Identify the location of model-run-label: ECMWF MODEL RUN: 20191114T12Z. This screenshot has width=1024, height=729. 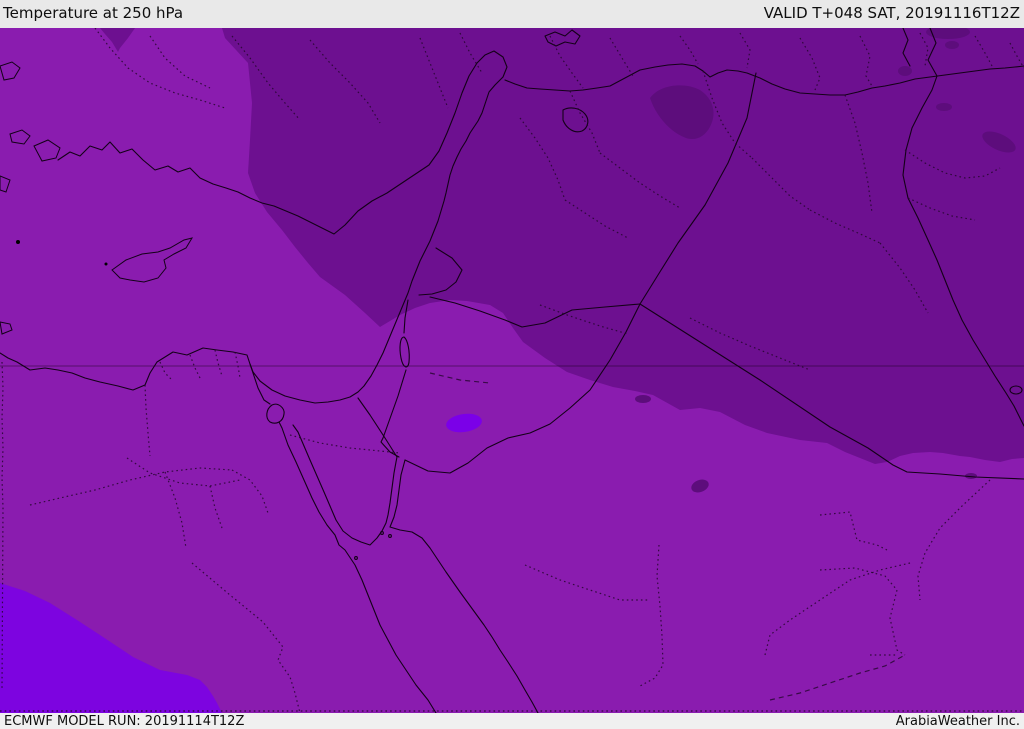
(124, 721).